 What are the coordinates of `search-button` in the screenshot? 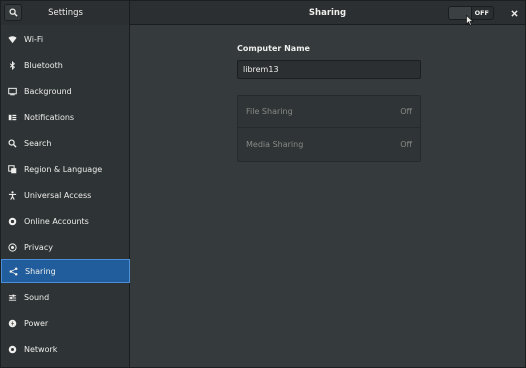 It's located at (13, 12).